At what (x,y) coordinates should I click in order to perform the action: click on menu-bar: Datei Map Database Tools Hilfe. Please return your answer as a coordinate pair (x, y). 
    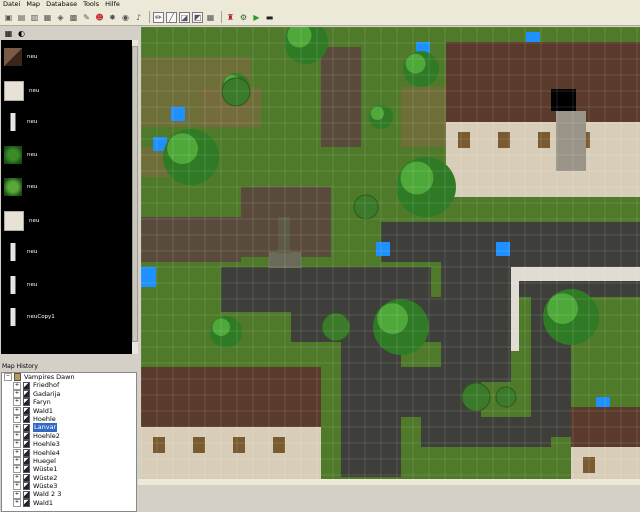
    Looking at the image, I should click on (320, 4).